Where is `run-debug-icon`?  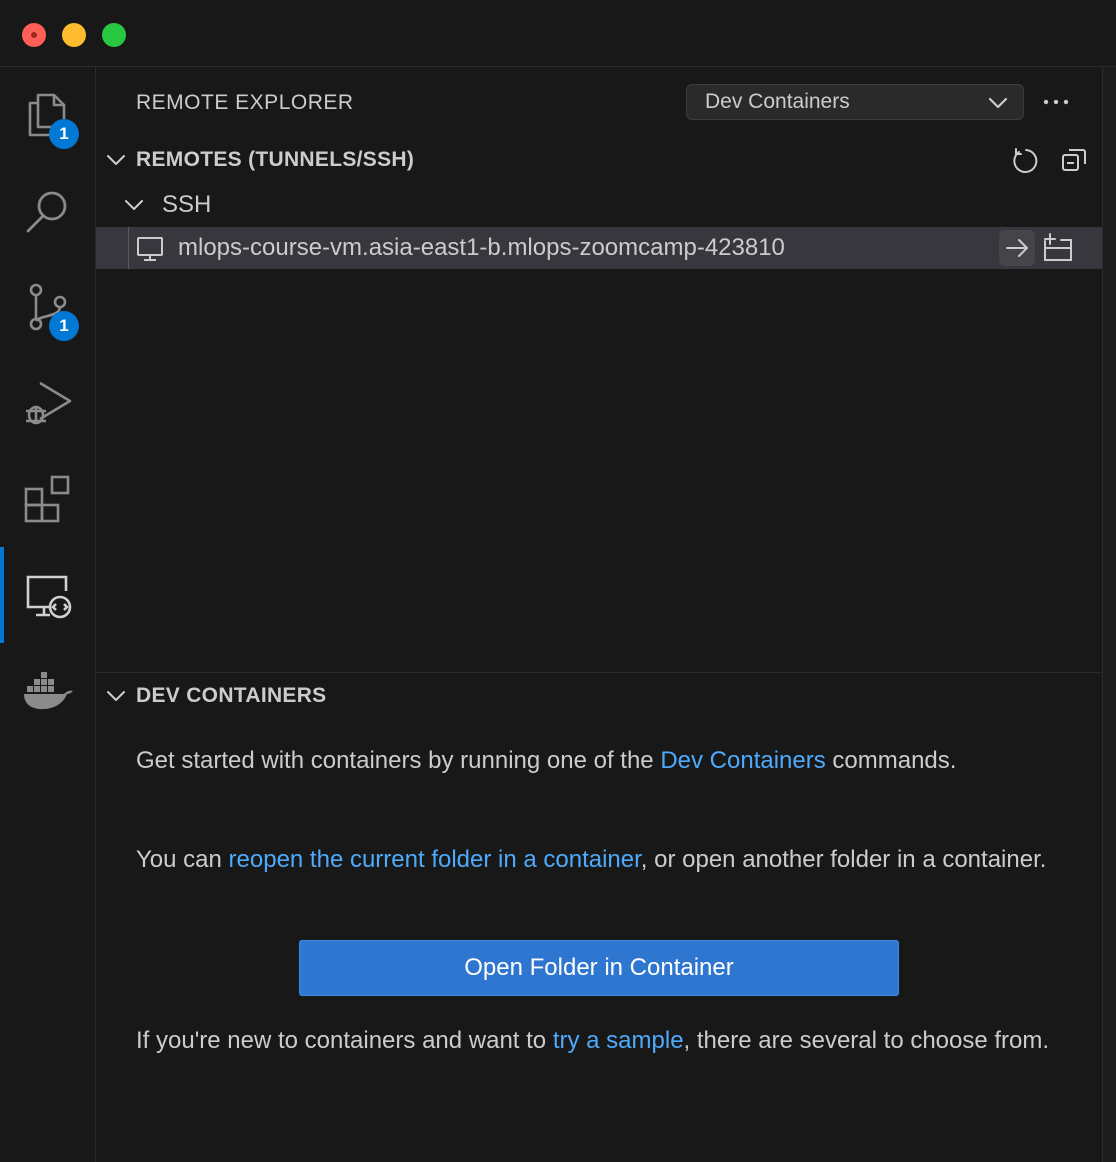
run-debug-icon is located at coordinates (48, 403).